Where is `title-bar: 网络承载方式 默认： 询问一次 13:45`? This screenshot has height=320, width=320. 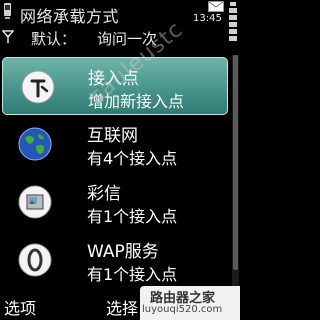 title-bar: 网络承载方式 默认： 询问一次 13:45 is located at coordinates (120, 26).